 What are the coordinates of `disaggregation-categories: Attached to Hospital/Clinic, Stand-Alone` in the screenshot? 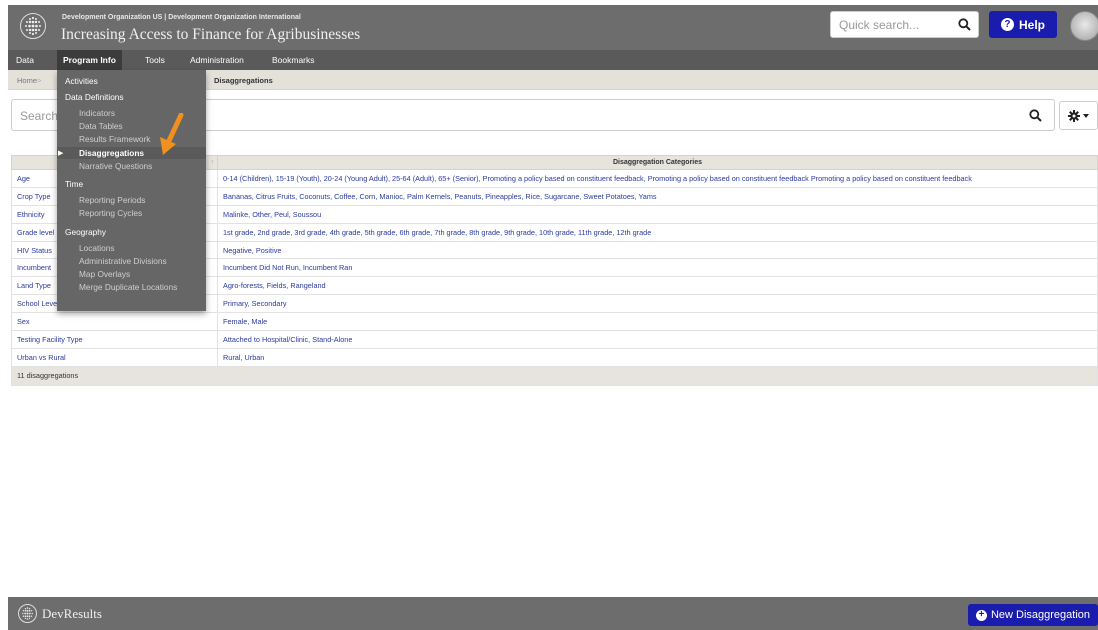 It's located at (657, 339).